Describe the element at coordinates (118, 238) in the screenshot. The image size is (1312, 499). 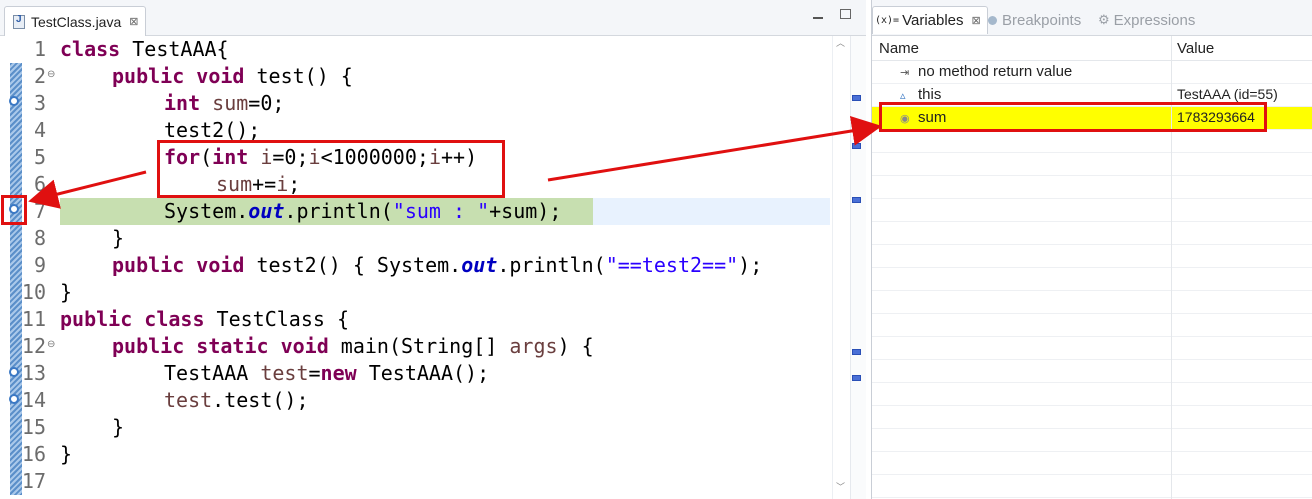
I see `code-line-8: }` at that location.